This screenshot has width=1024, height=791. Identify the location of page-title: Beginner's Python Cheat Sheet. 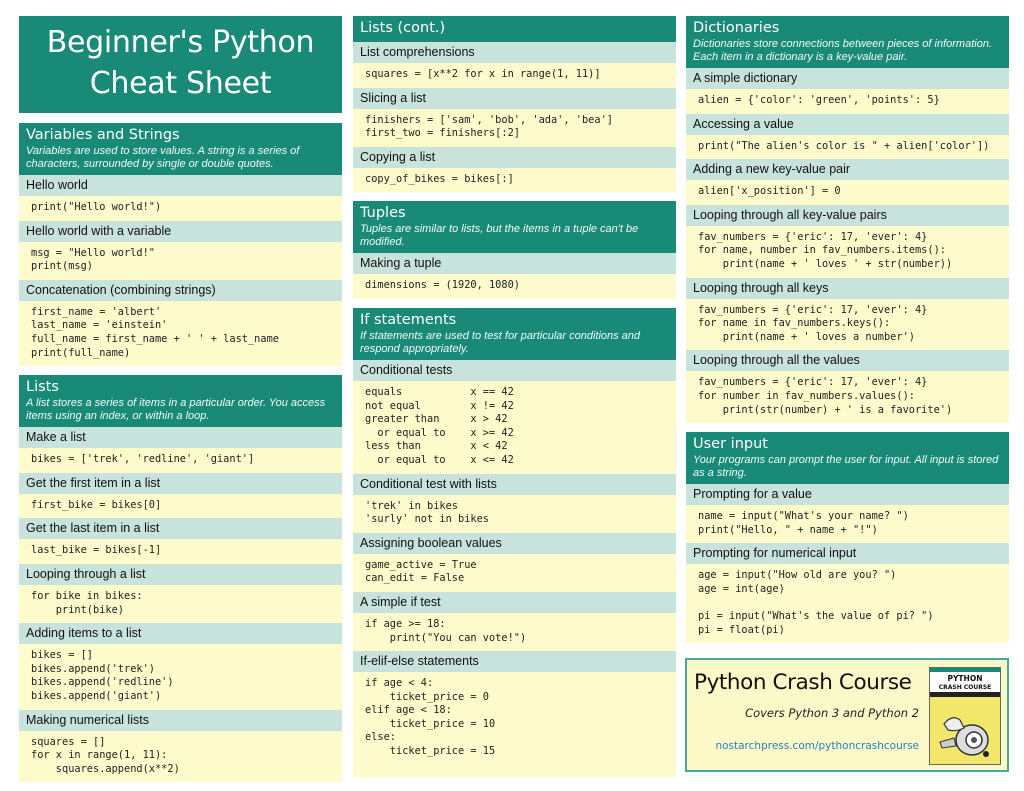
(180, 64).